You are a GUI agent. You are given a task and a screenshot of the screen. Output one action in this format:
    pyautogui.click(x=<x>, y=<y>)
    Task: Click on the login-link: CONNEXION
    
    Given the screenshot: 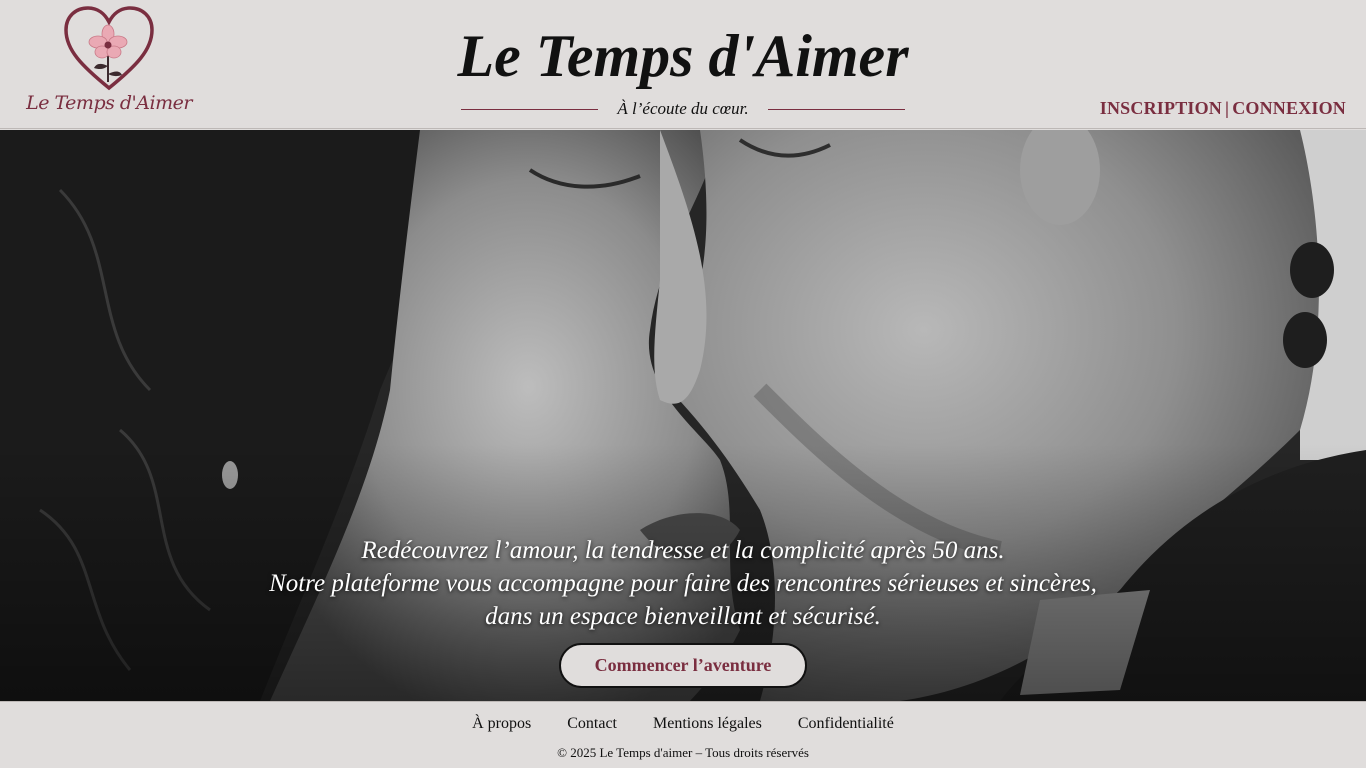 What is the action you would take?
    pyautogui.click(x=1289, y=108)
    